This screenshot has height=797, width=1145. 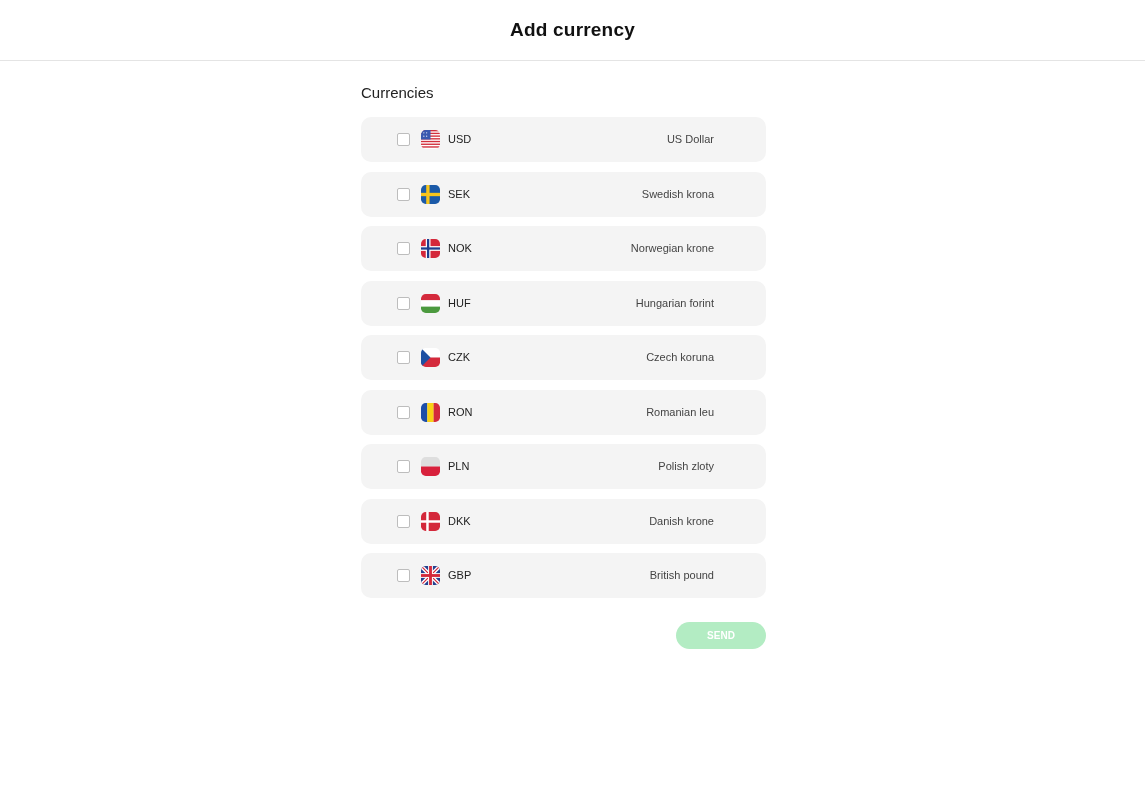 What do you see at coordinates (563, 194) in the screenshot?
I see `currency-row: SEK Swedish krona` at bounding box center [563, 194].